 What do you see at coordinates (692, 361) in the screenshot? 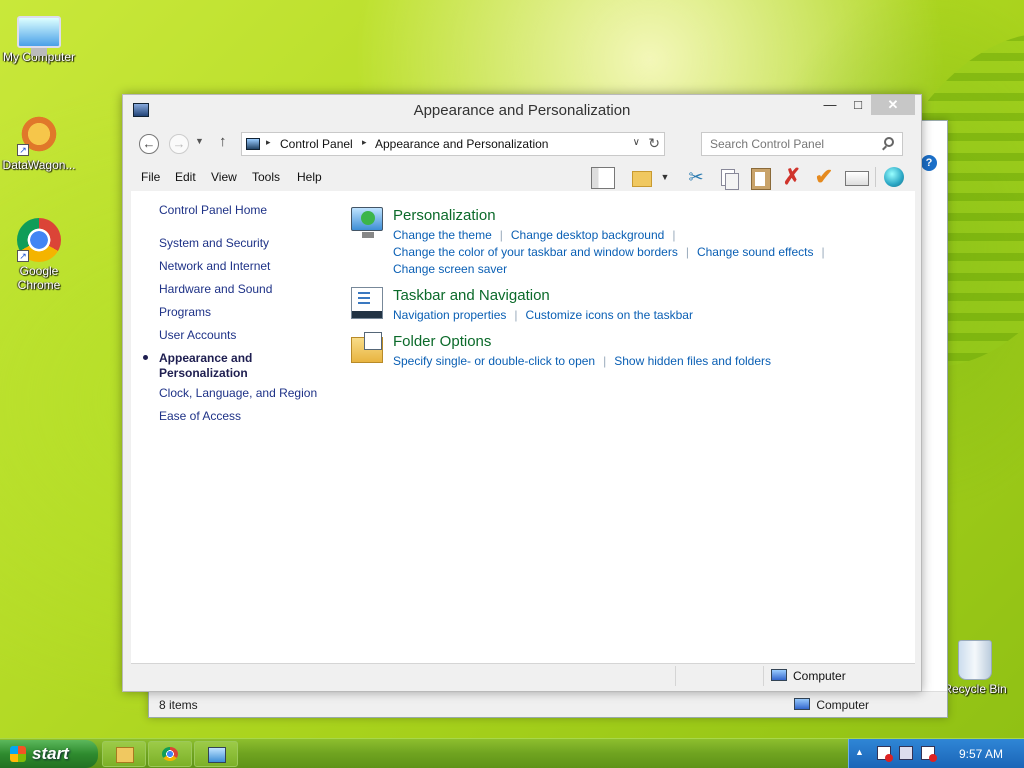
I see `link-show-hidden-files: Show hidden files and folders` at bounding box center [692, 361].